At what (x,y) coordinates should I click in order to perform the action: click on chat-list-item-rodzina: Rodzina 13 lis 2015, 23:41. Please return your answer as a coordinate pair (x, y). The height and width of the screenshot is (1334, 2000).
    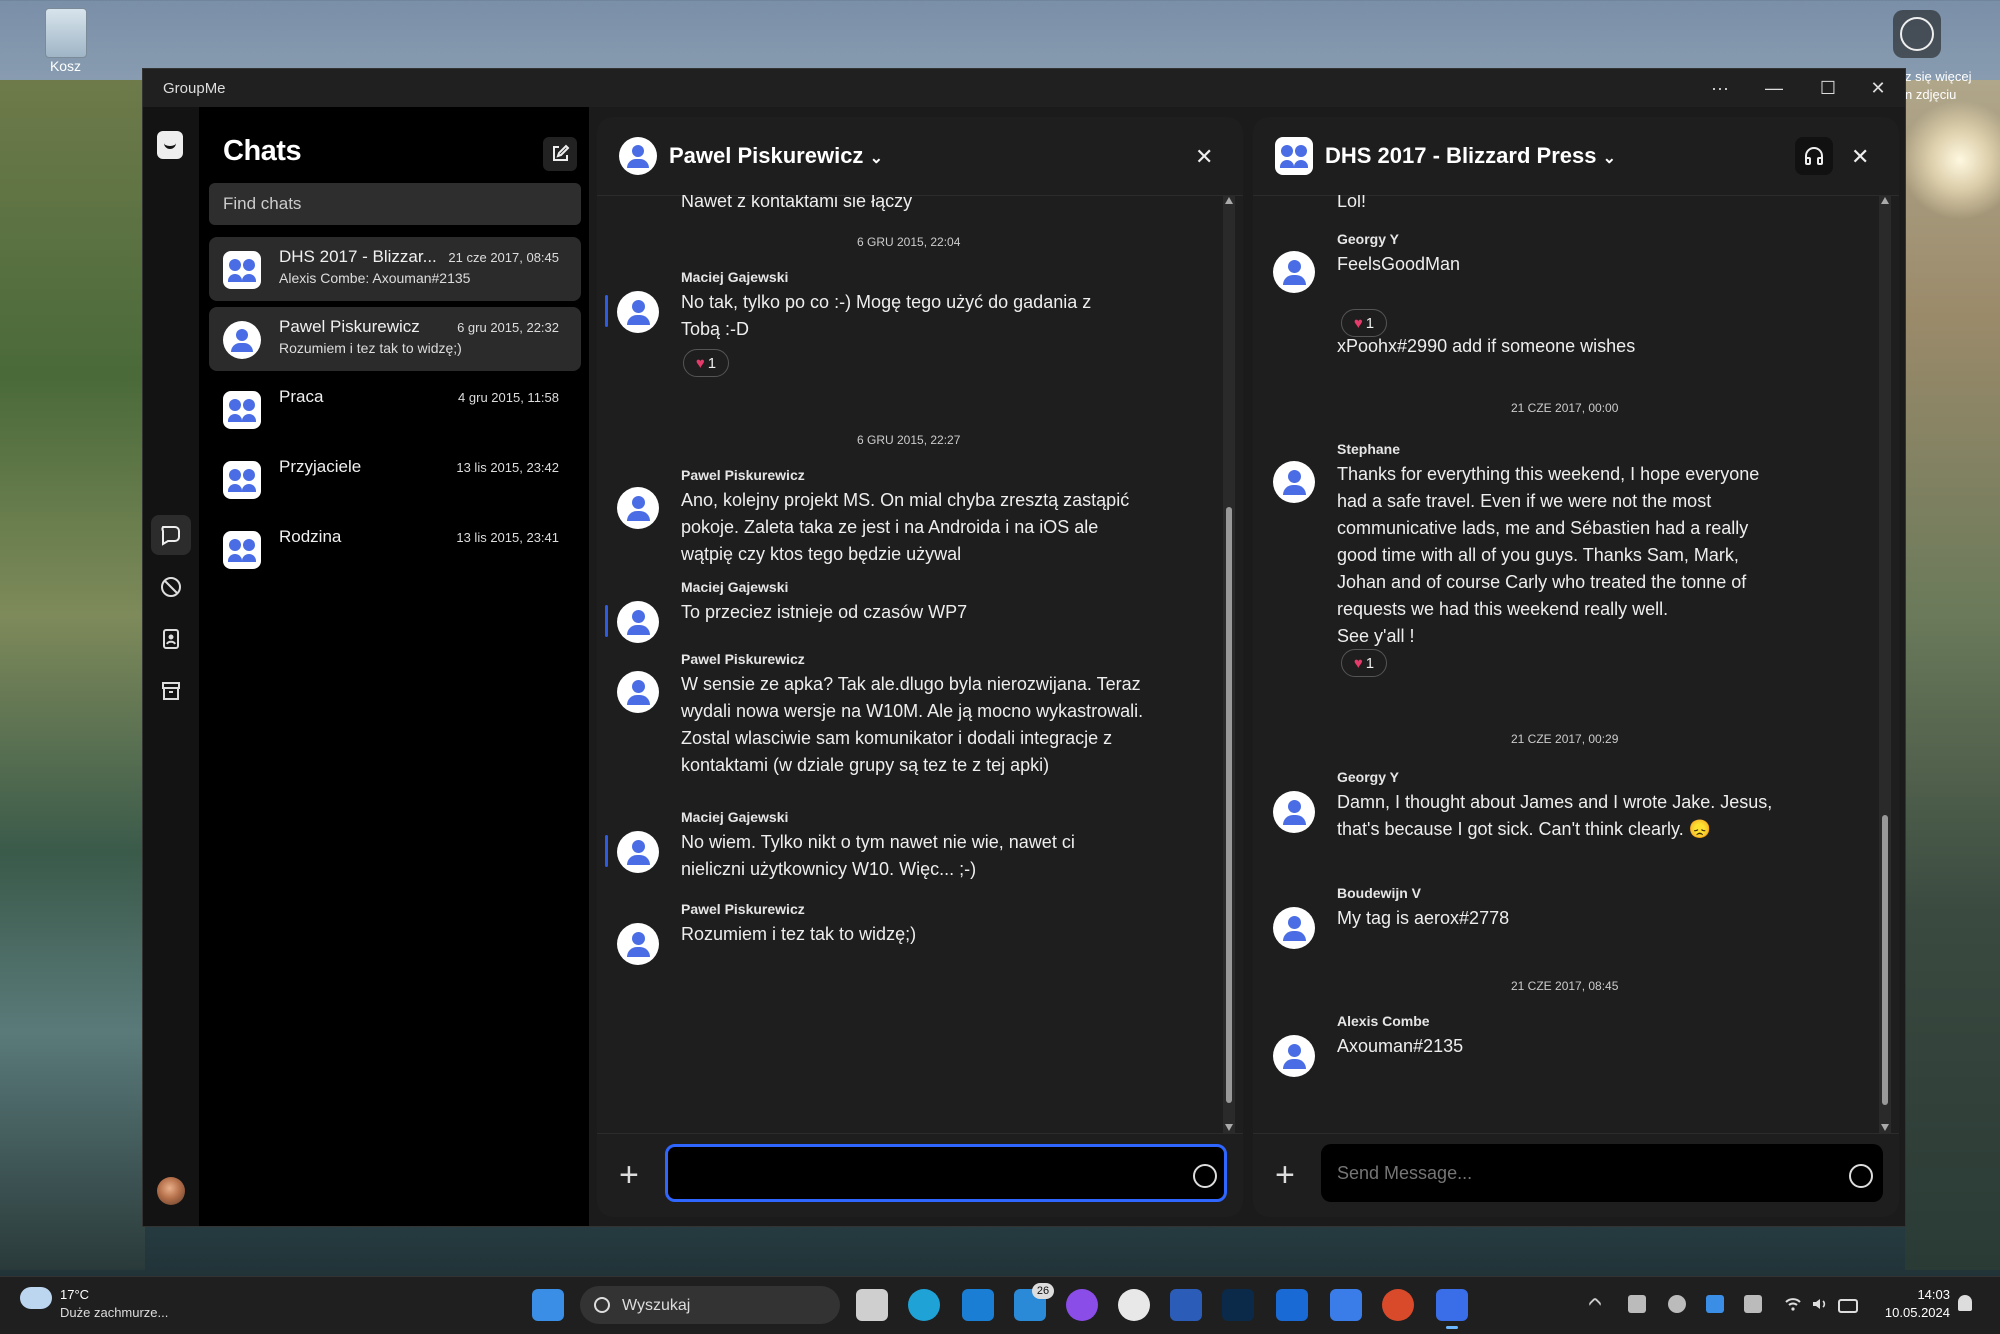
    Looking at the image, I should click on (395, 549).